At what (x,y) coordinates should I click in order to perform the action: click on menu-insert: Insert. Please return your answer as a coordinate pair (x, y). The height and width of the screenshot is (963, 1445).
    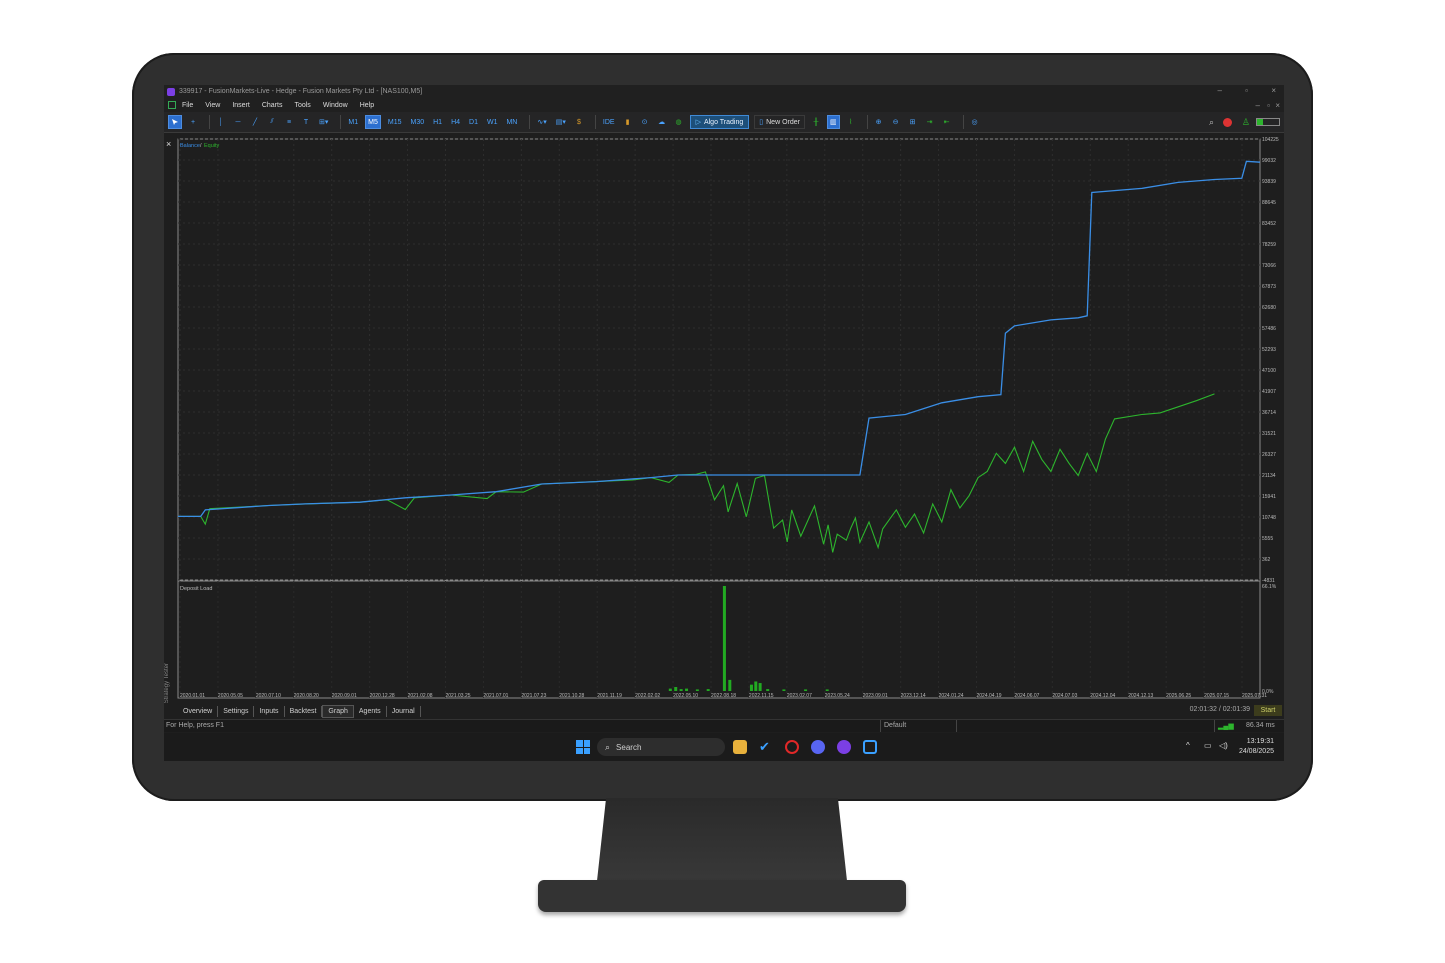
    Looking at the image, I should click on (241, 105).